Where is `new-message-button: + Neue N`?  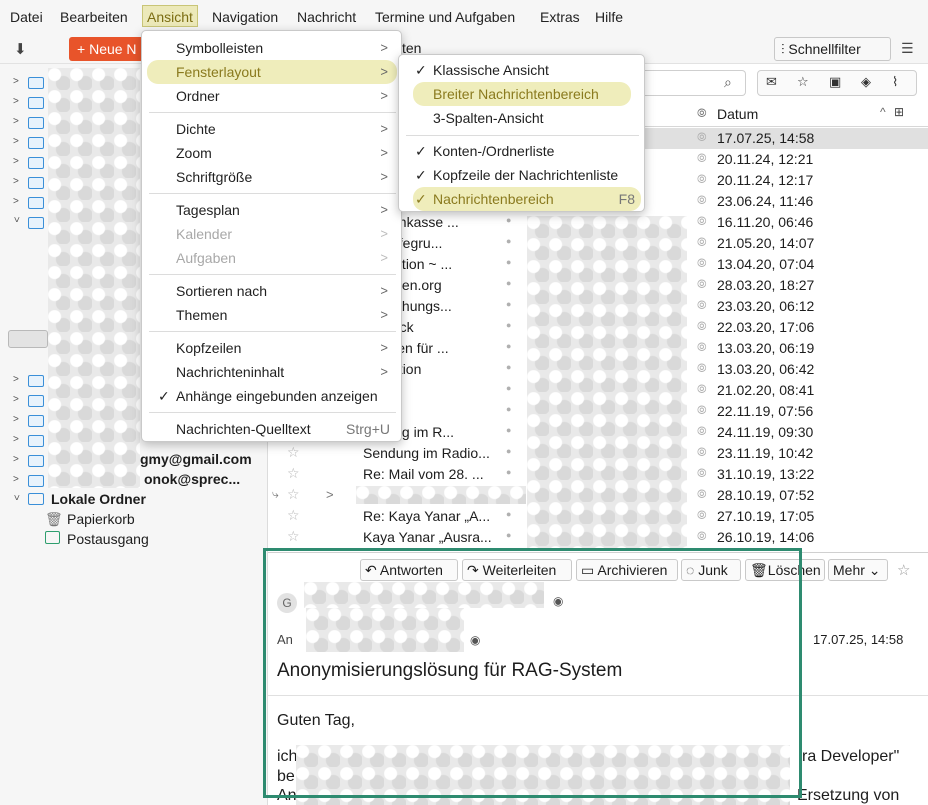
new-message-button: + Neue N is located at coordinates (109, 49).